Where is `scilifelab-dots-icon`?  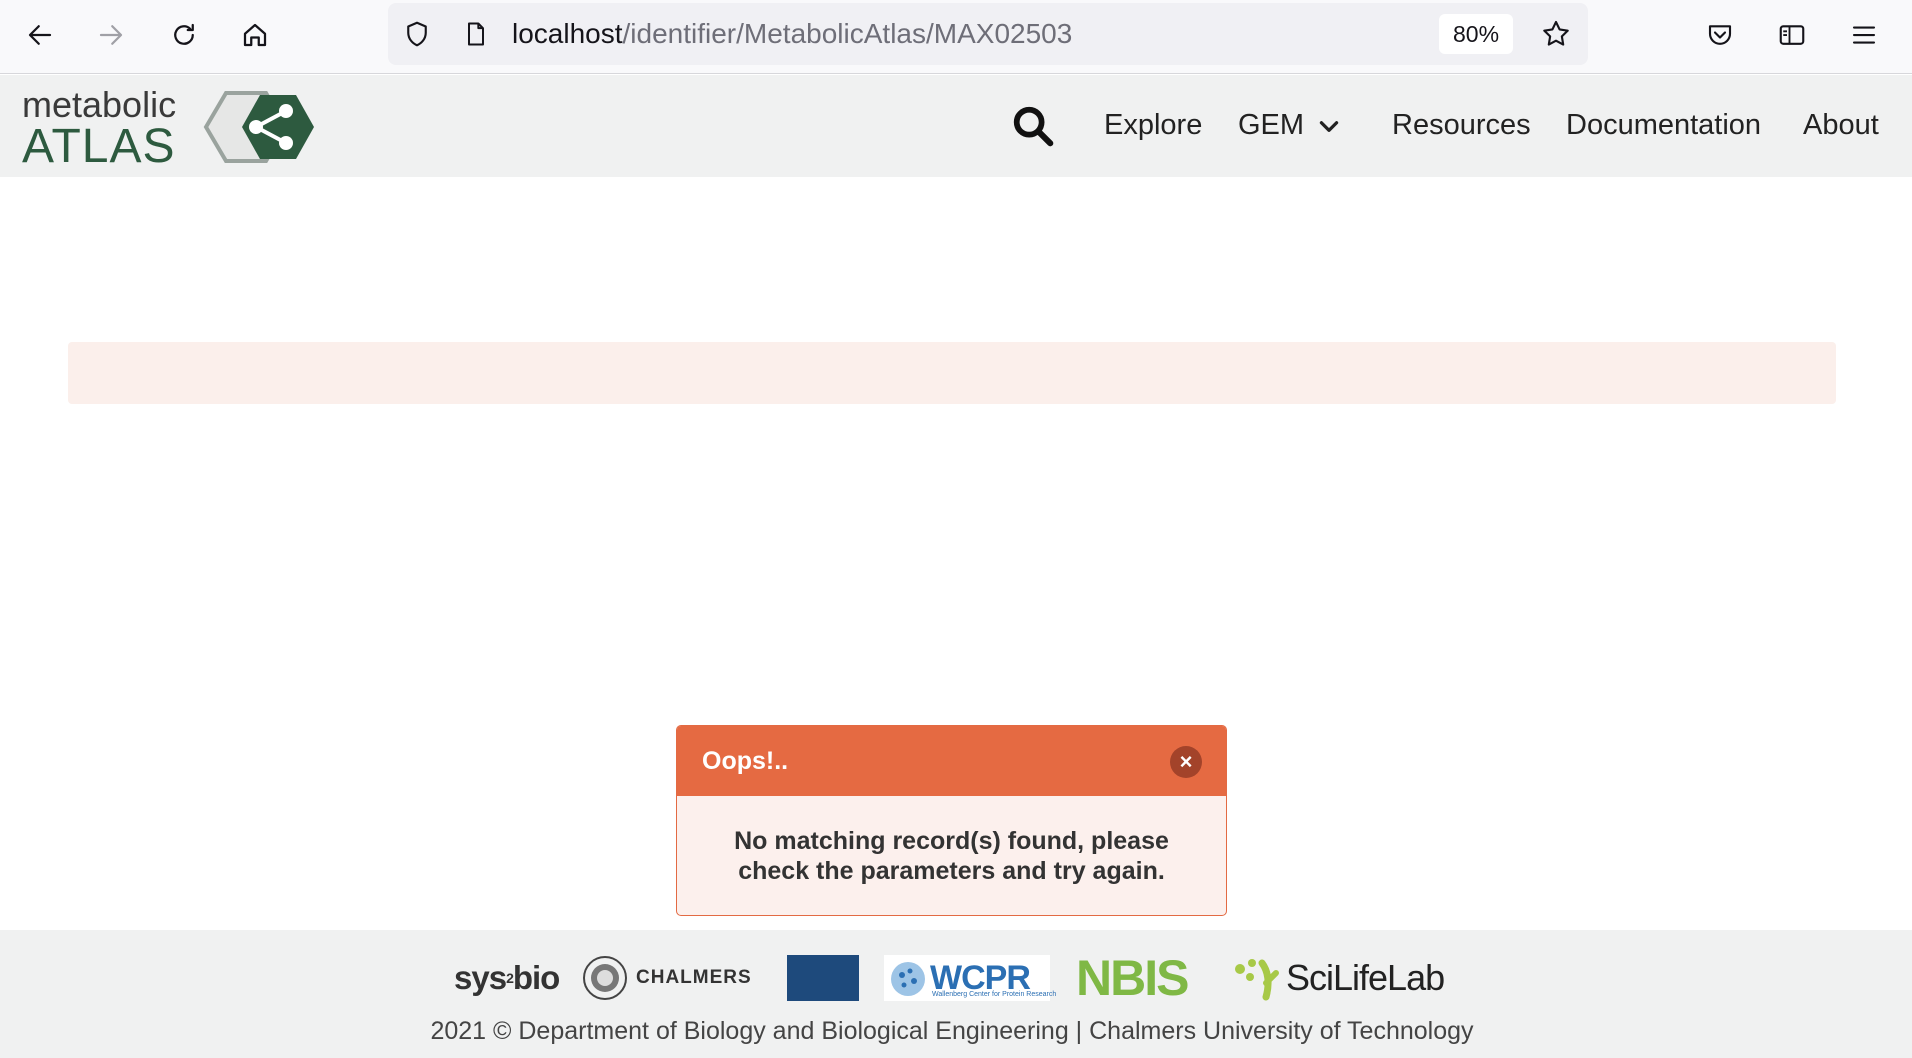 scilifelab-dots-icon is located at coordinates (1257, 980).